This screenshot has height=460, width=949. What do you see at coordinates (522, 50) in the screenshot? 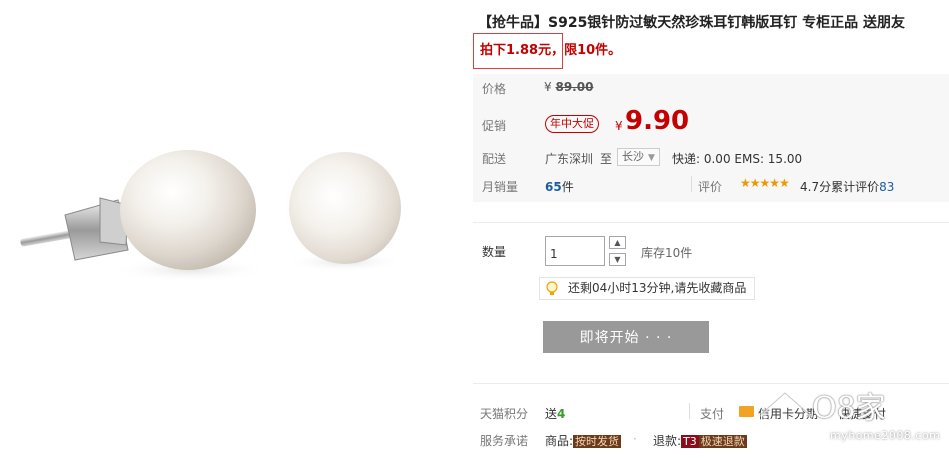
I see `promo-price: 拍下1.88元，` at bounding box center [522, 50].